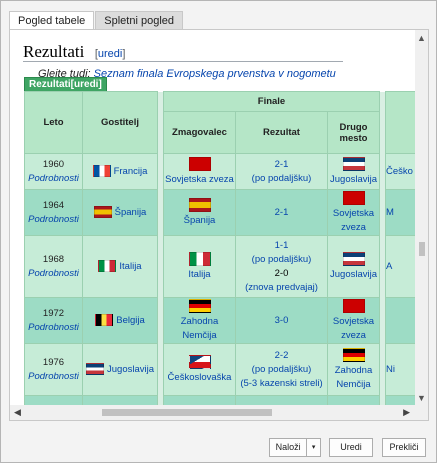 The width and height of the screenshot is (437, 463). What do you see at coordinates (200, 328) in the screenshot?
I see `winner-link: Zahodna Nemčija` at bounding box center [200, 328].